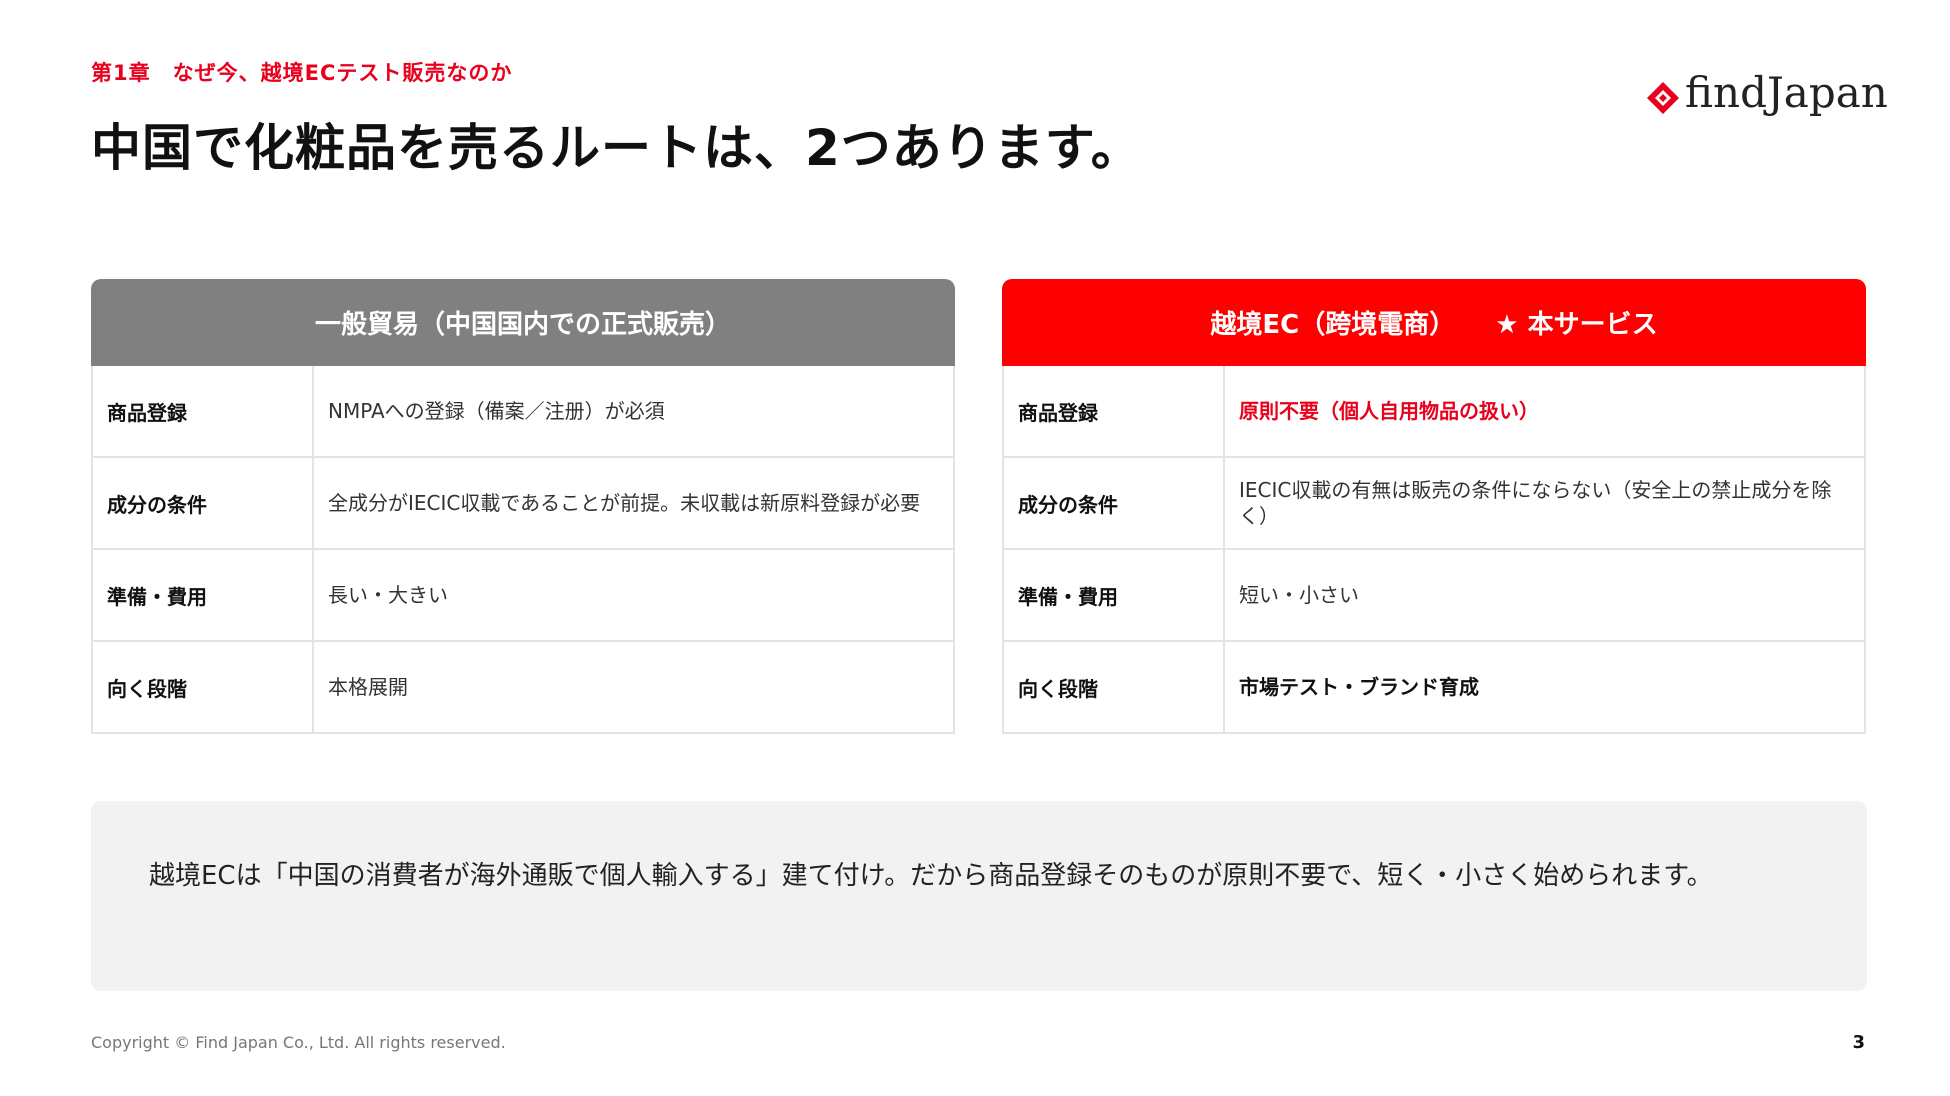 The height and width of the screenshot is (1096, 1950). What do you see at coordinates (1434, 596) in the screenshot?
I see `table-row: 準備・費用 短い・小さい` at bounding box center [1434, 596].